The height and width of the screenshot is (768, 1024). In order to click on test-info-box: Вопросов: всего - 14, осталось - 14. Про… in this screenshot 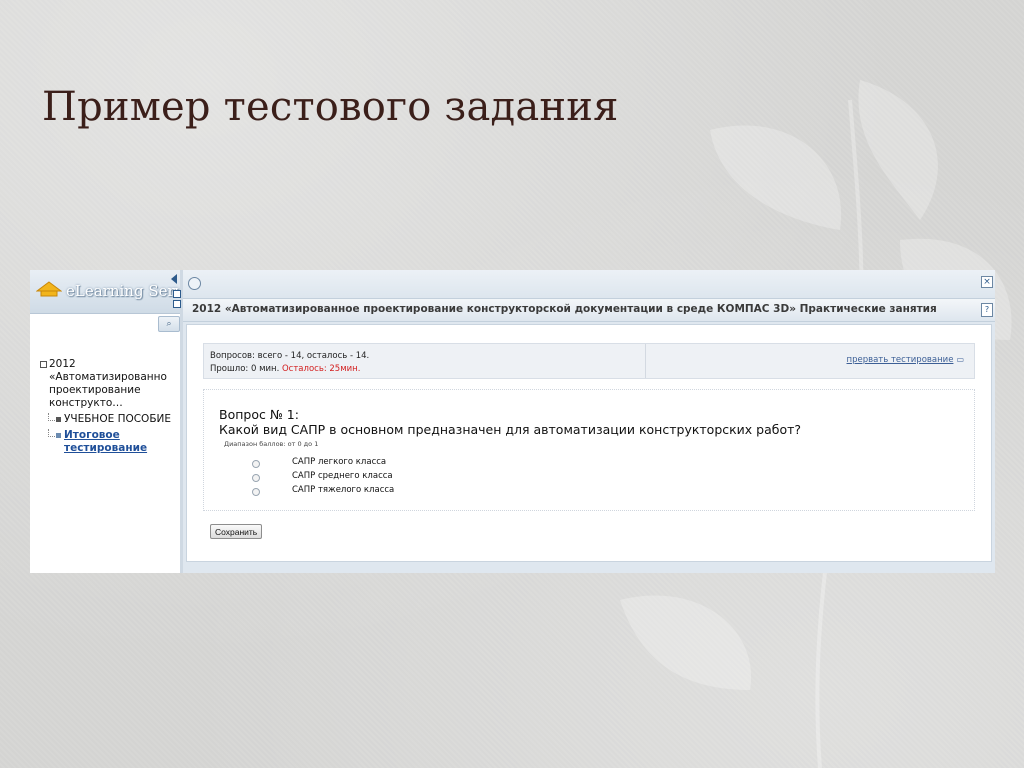, I will do `click(589, 361)`.